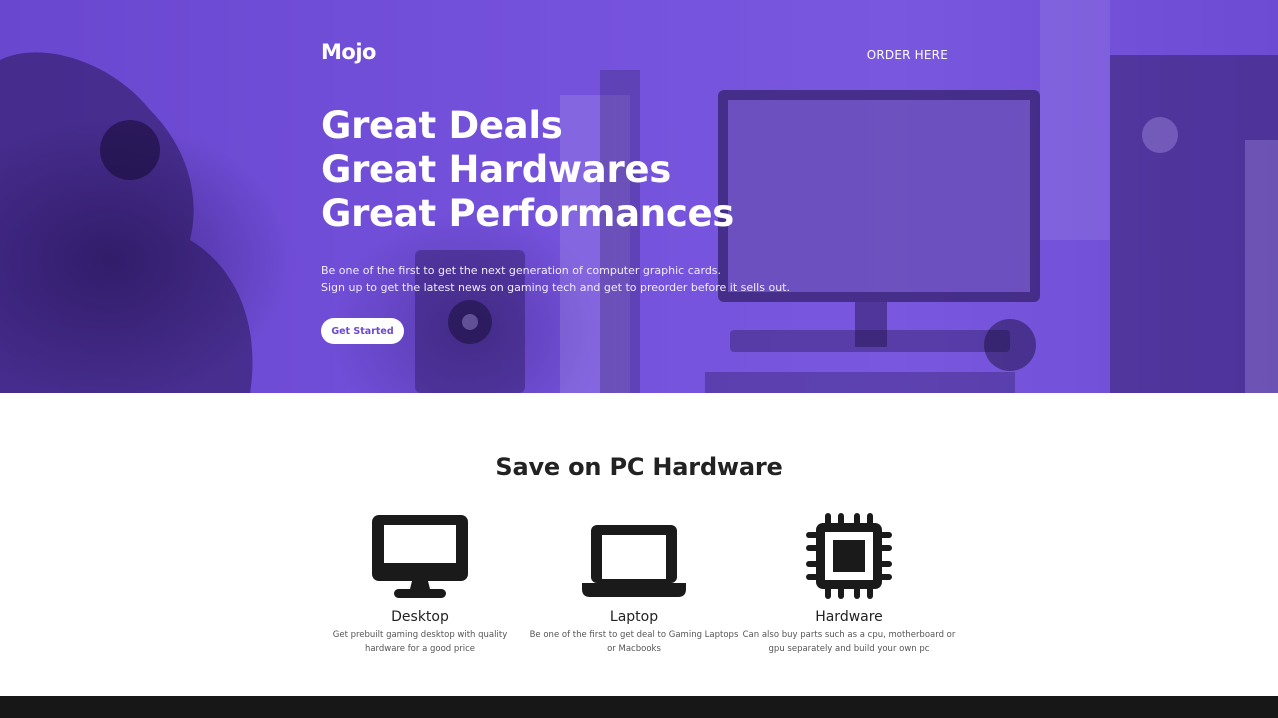 The height and width of the screenshot is (718, 1278). I want to click on headline-line-3: Great Performances, so click(527, 213).